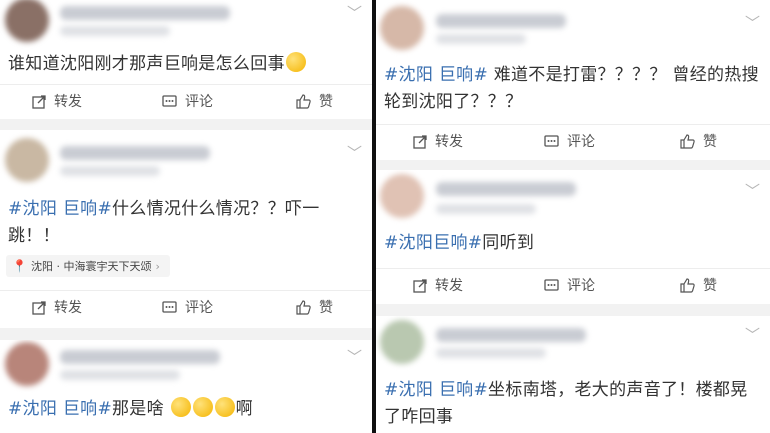 This screenshot has width=770, height=433. Describe the element at coordinates (572, 243) in the screenshot. I see `post-content: #沈阳巨响#同听到` at that location.